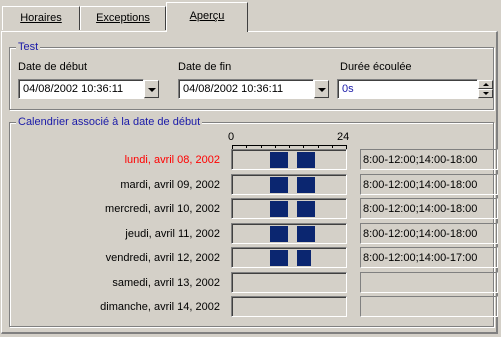  I want to click on tab-exceptions: Exceptions, so click(123, 18).